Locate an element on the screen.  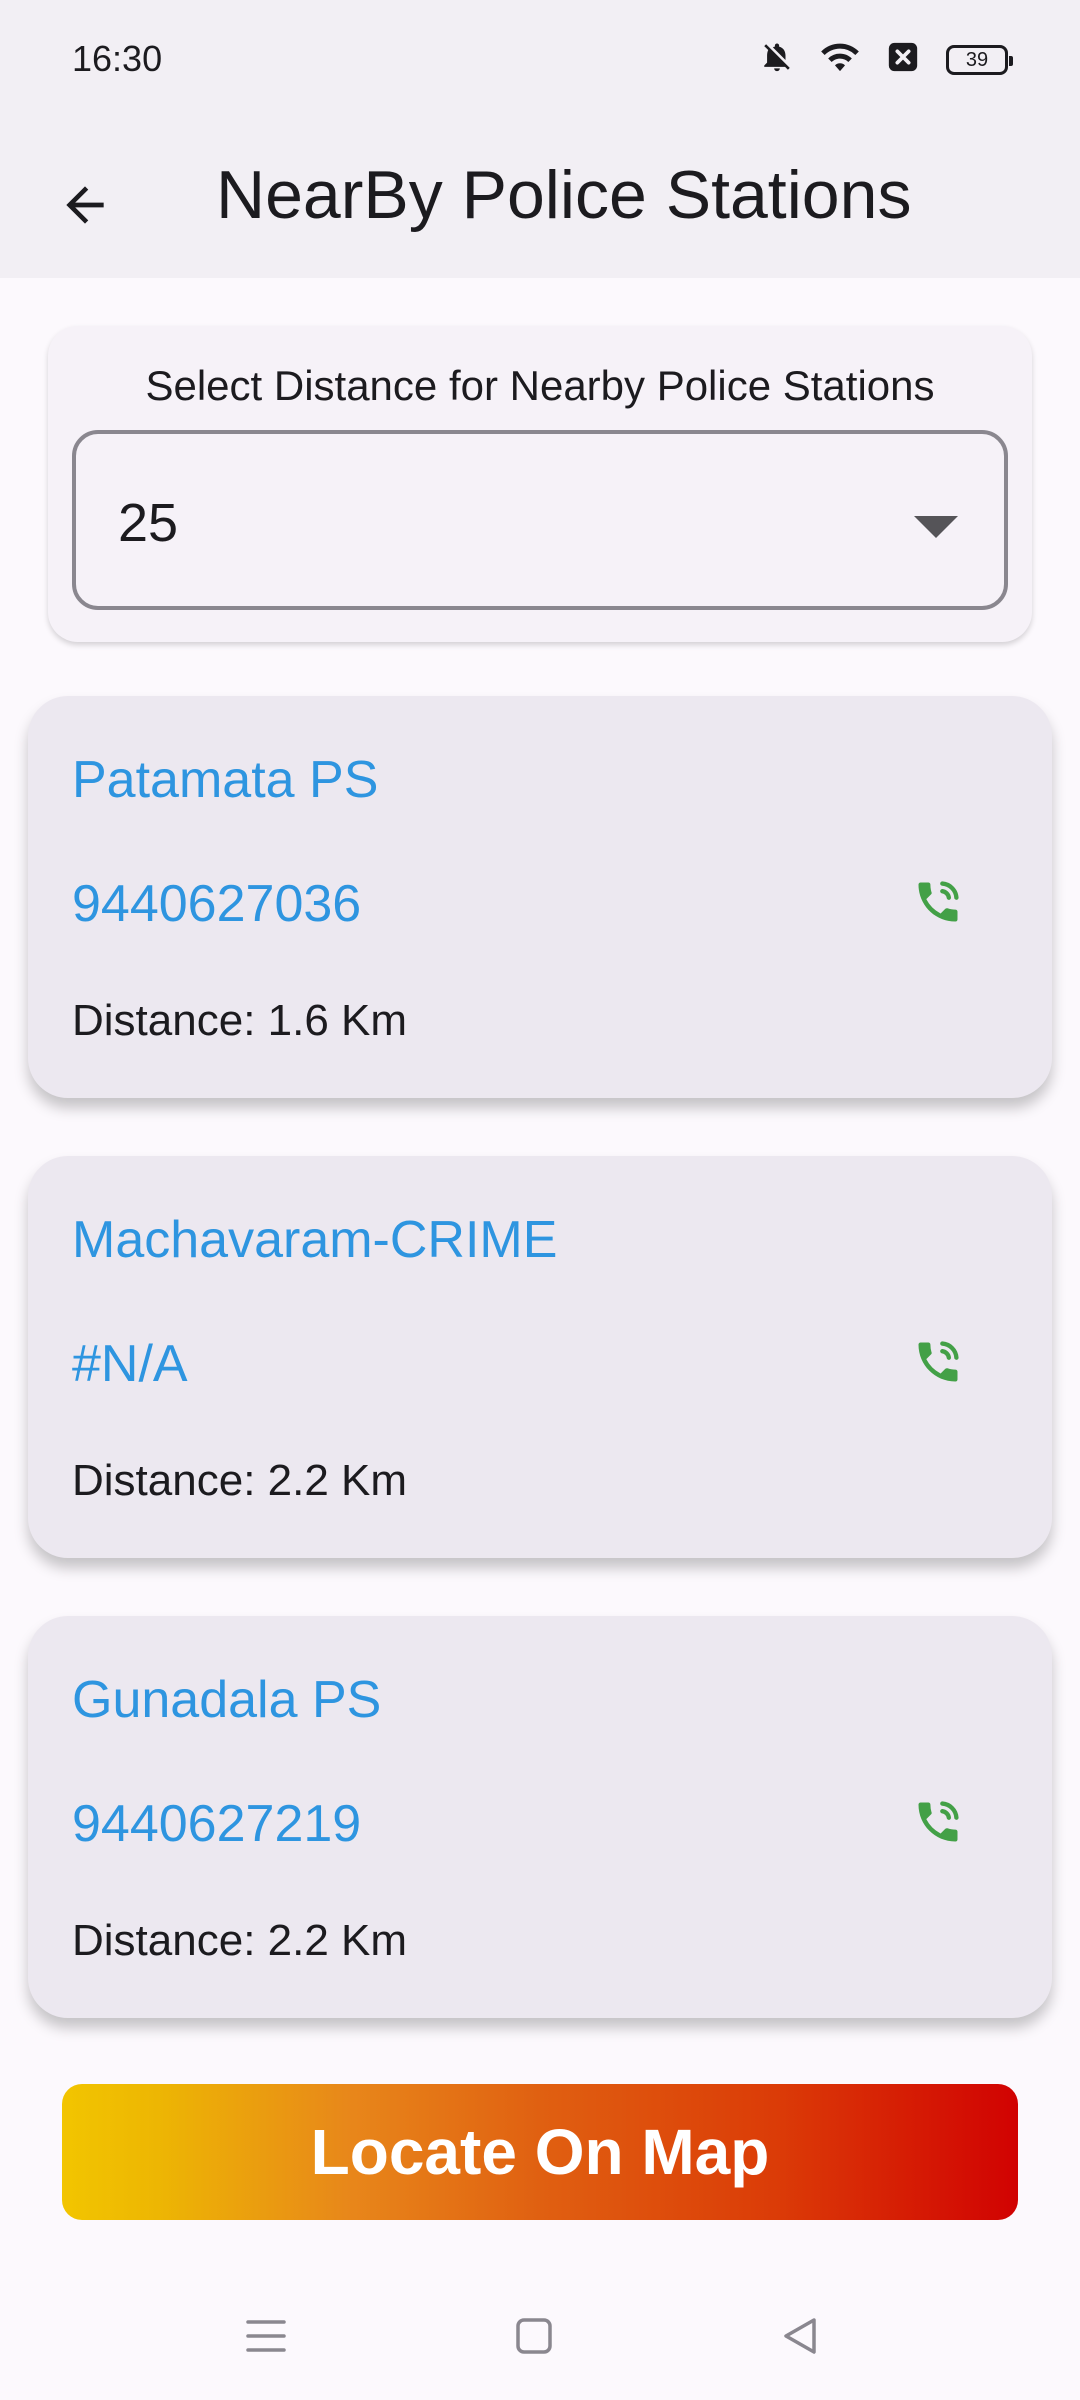
page-title: NearBy Police Stations is located at coordinates (564, 195).